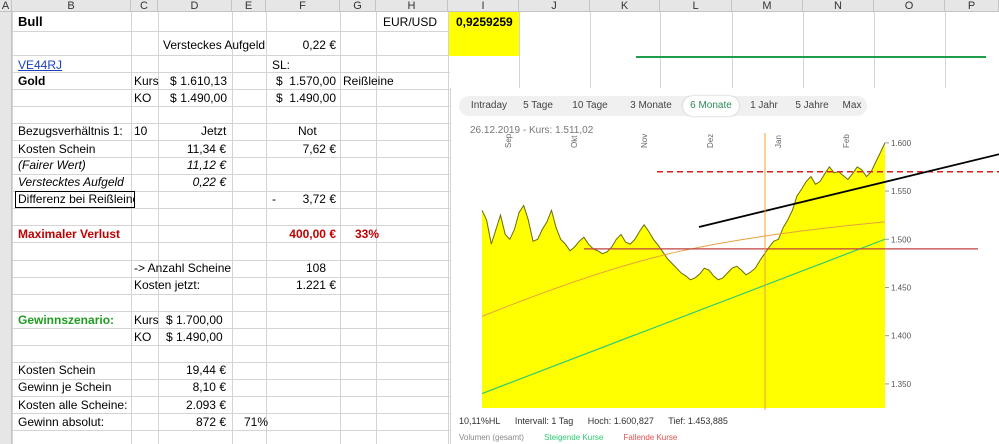  I want to click on bezug-label-cell: Bezugsverhältnis 1:, so click(70, 131).